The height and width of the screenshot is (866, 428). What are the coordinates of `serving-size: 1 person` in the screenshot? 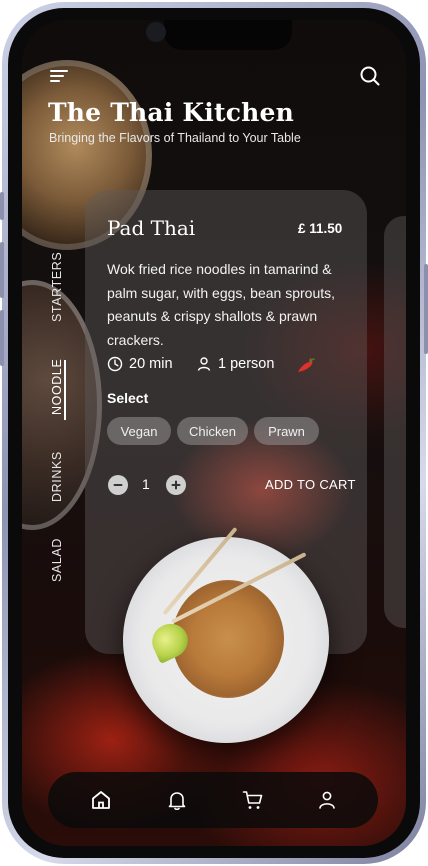 It's located at (235, 364).